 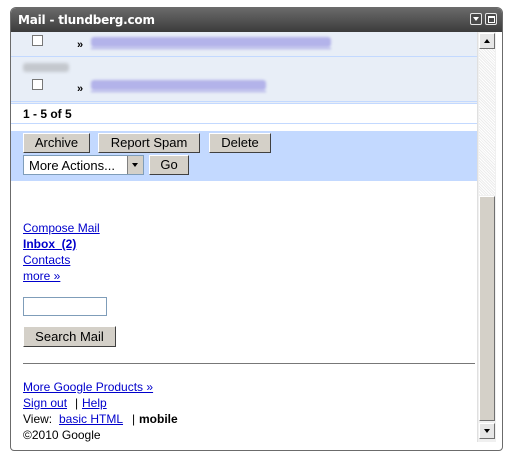 I want to click on paging-bar: 1 - 5 of 5, so click(x=244, y=113).